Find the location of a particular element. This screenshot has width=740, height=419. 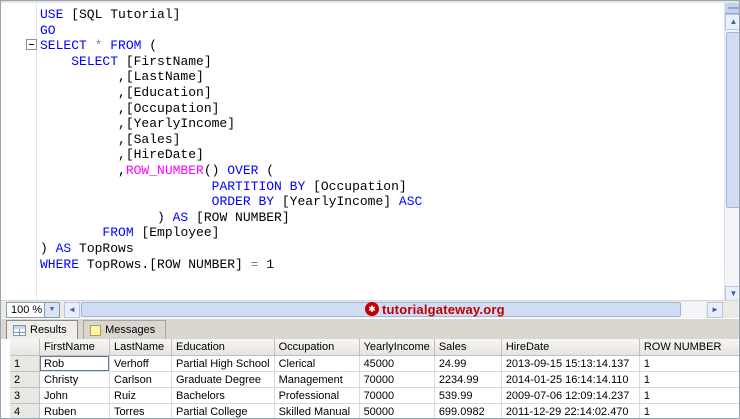

zoom-dropdown-icon: ▼ is located at coordinates (51, 310).